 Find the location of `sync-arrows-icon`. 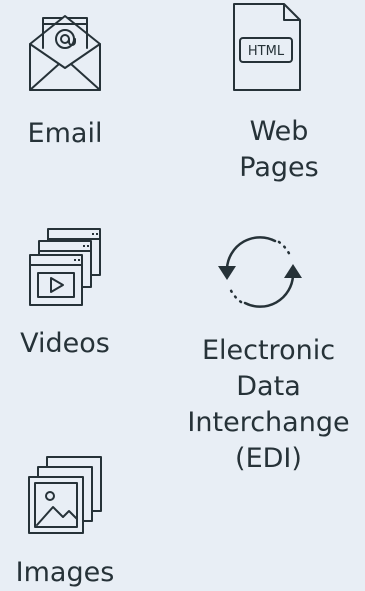

sync-arrows-icon is located at coordinates (260, 272).